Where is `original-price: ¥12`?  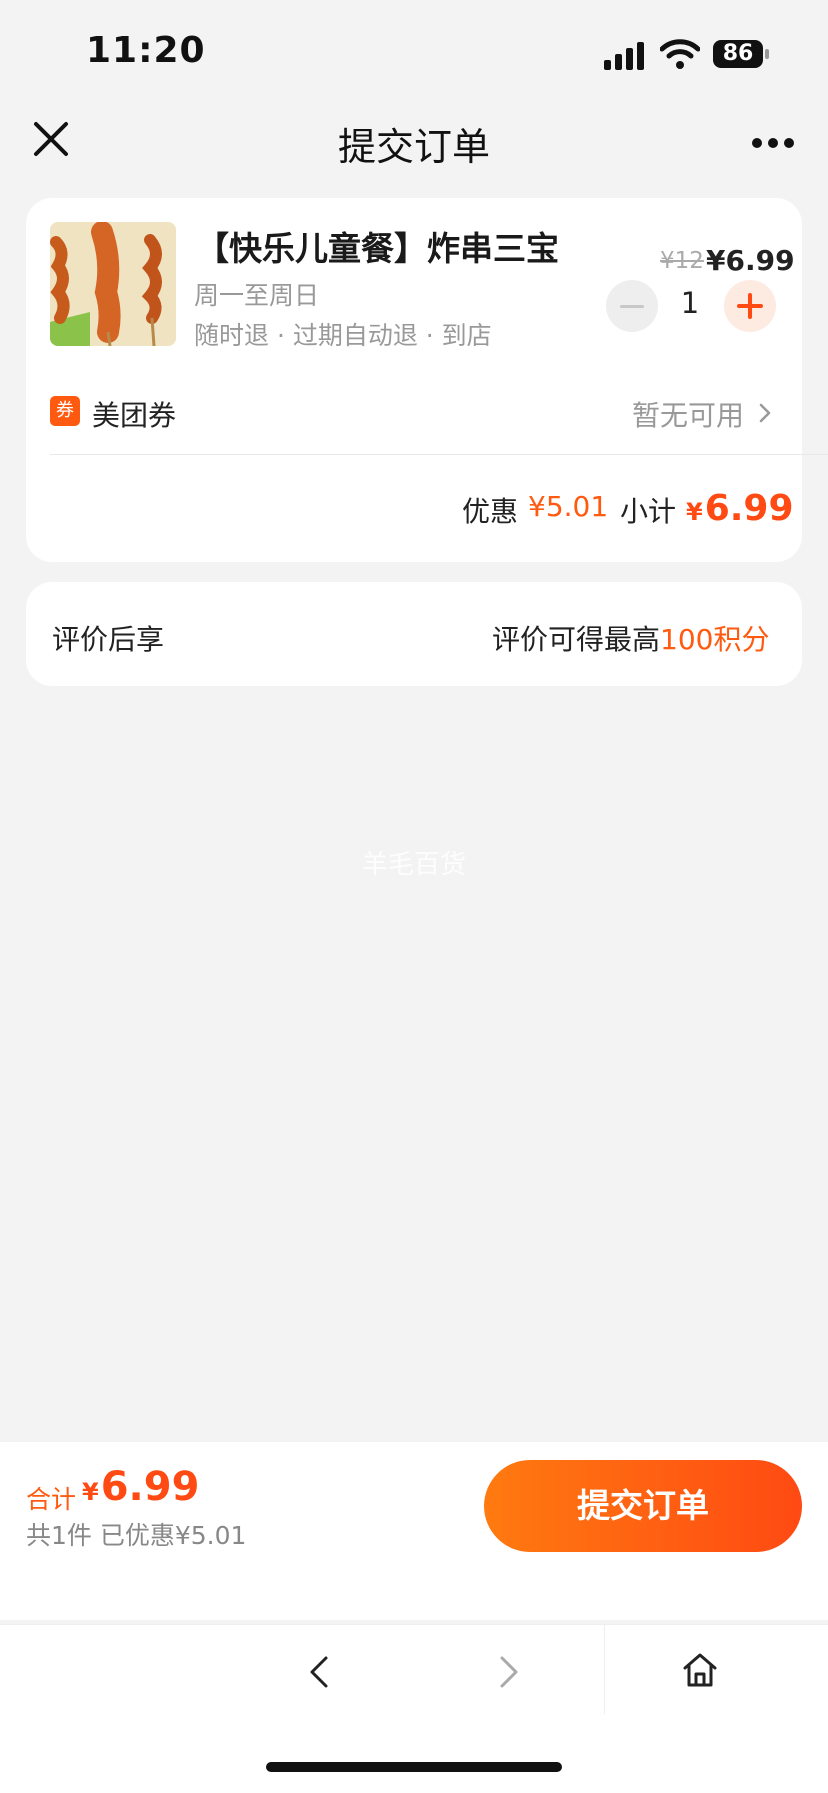
original-price: ¥12 is located at coordinates (682, 261).